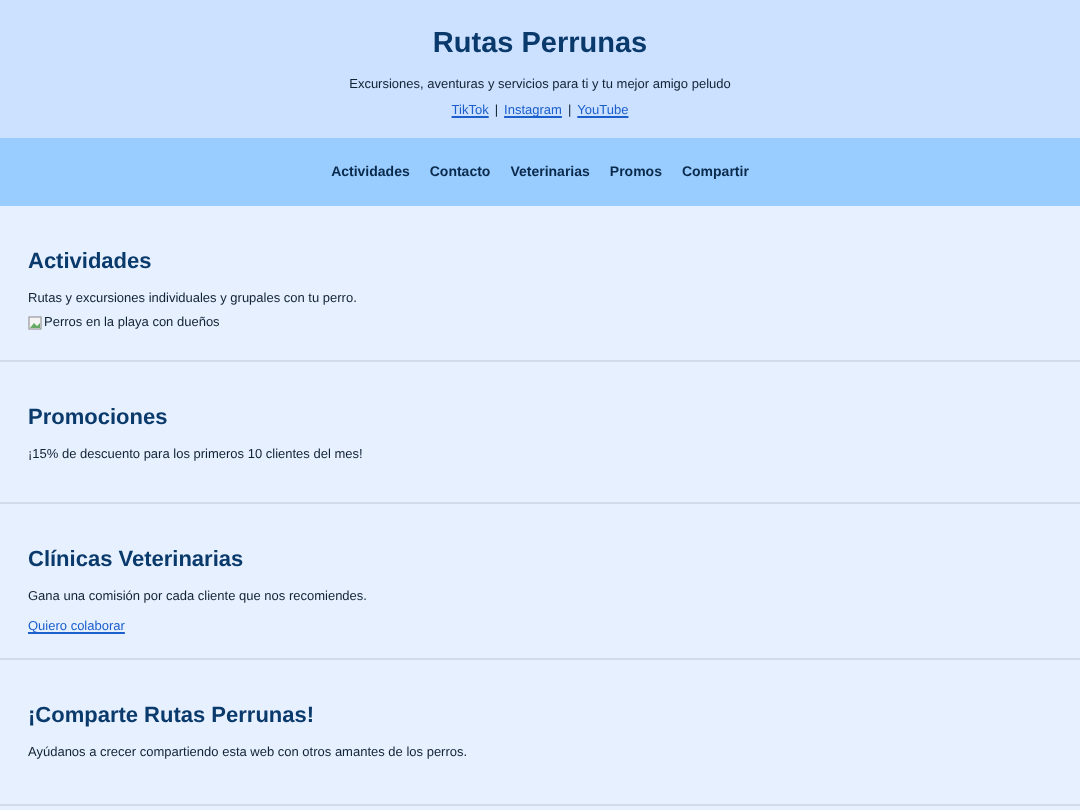 The height and width of the screenshot is (810, 1080). I want to click on section-heading: Clínicas Veterinarias, so click(137, 560).